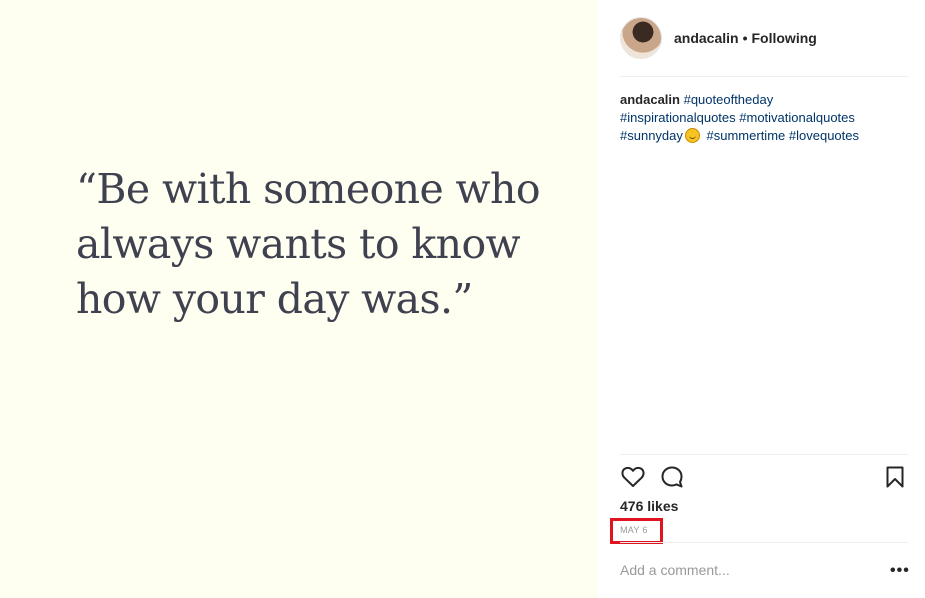  What do you see at coordinates (764, 454) in the screenshot?
I see `actions-divider` at bounding box center [764, 454].